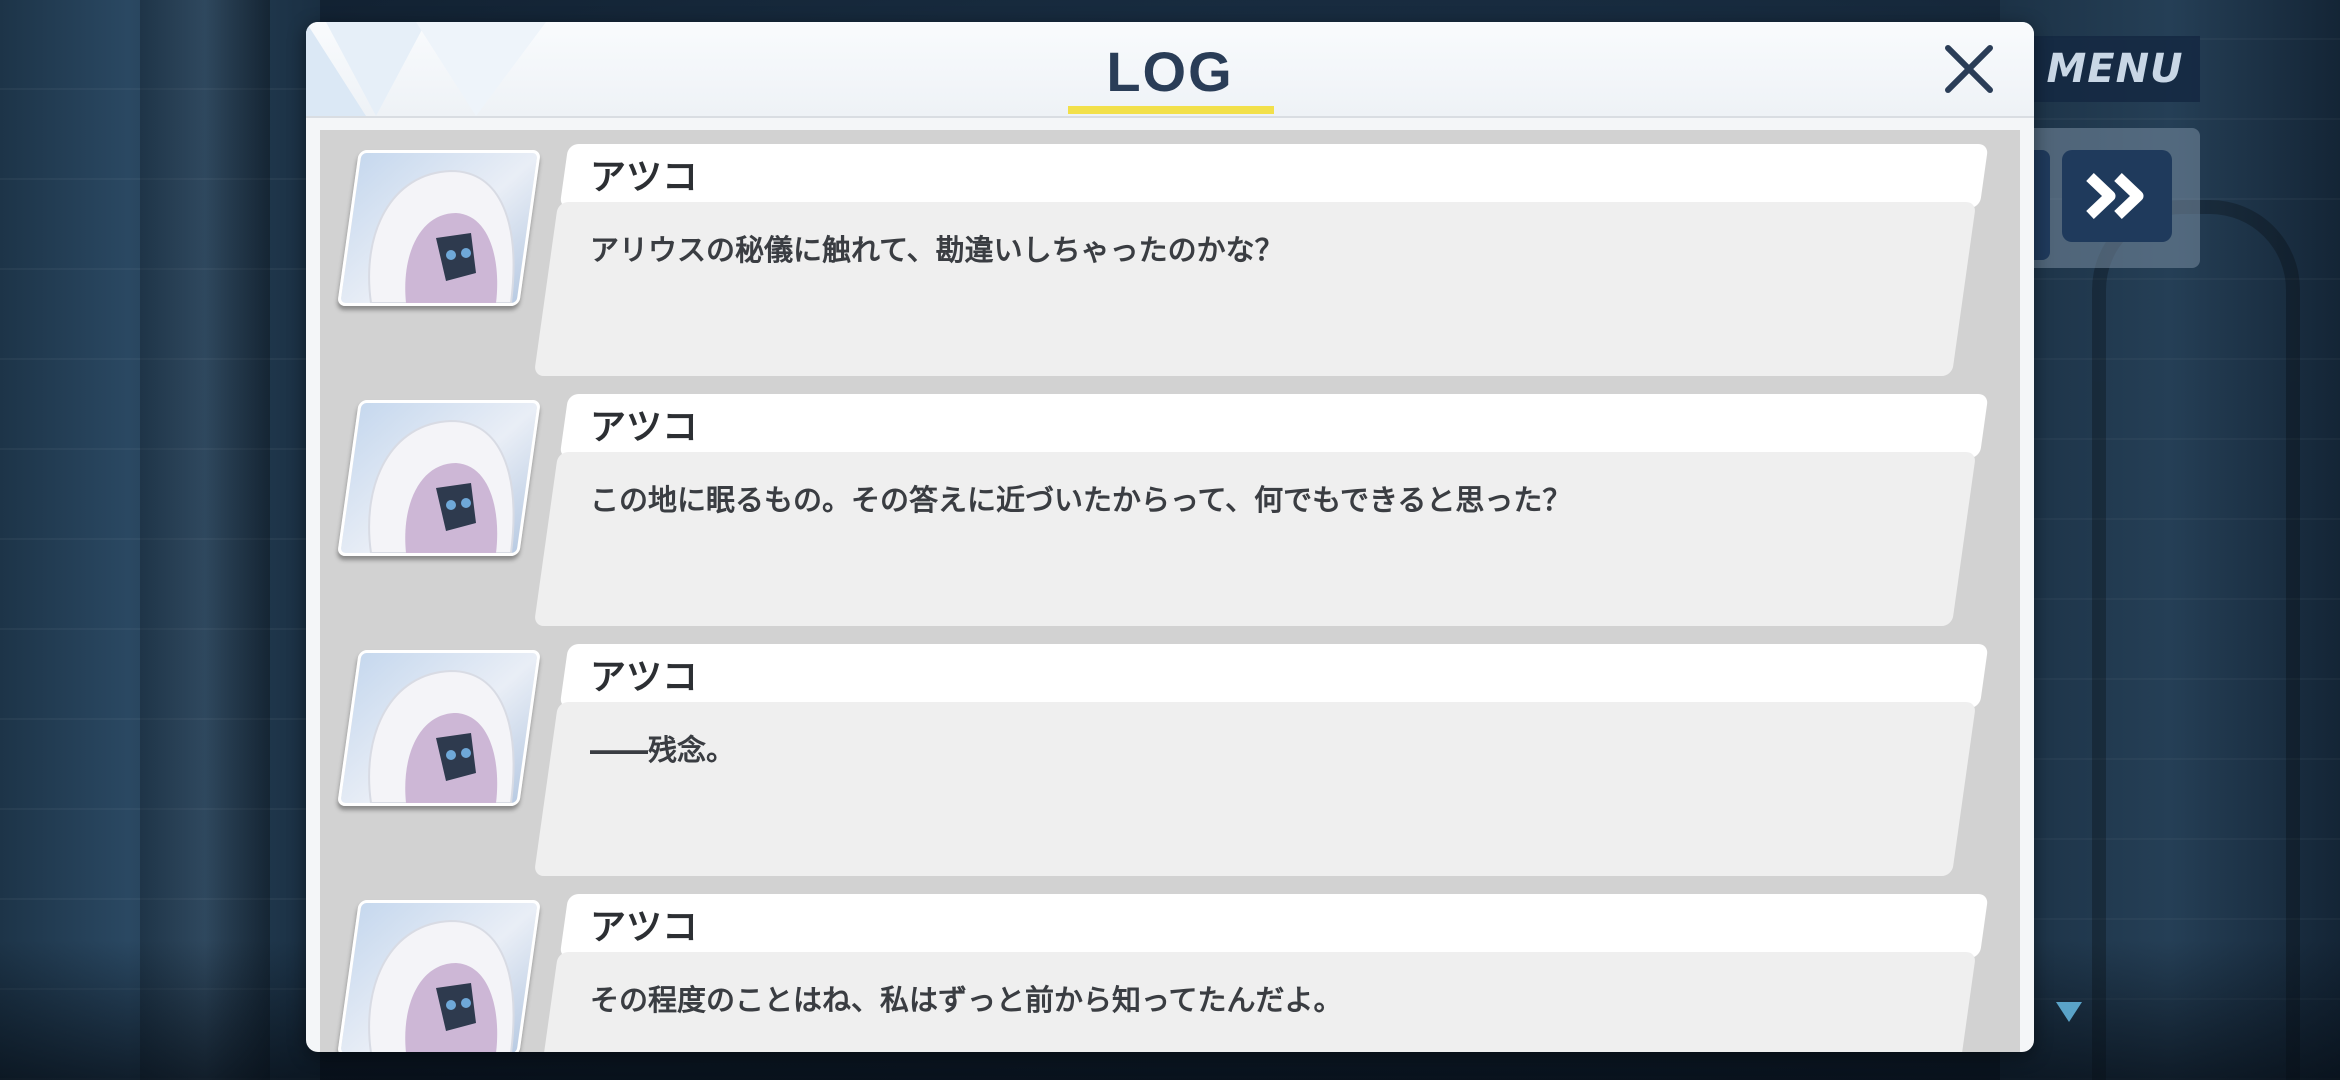 The image size is (2340, 1080). What do you see at coordinates (663, 750) in the screenshot?
I see `dialogue-text: ――残念。` at bounding box center [663, 750].